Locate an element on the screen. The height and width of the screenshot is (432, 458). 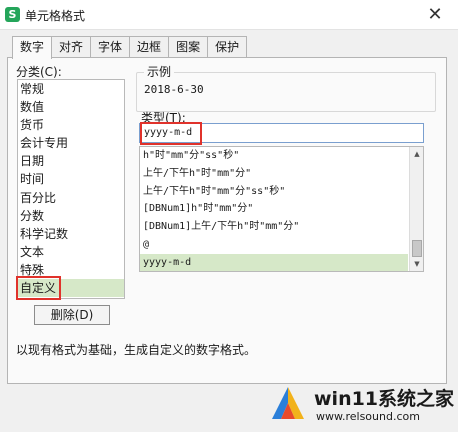
format-list-scrollbar: ▲ ▼ is located at coordinates (416, 209).